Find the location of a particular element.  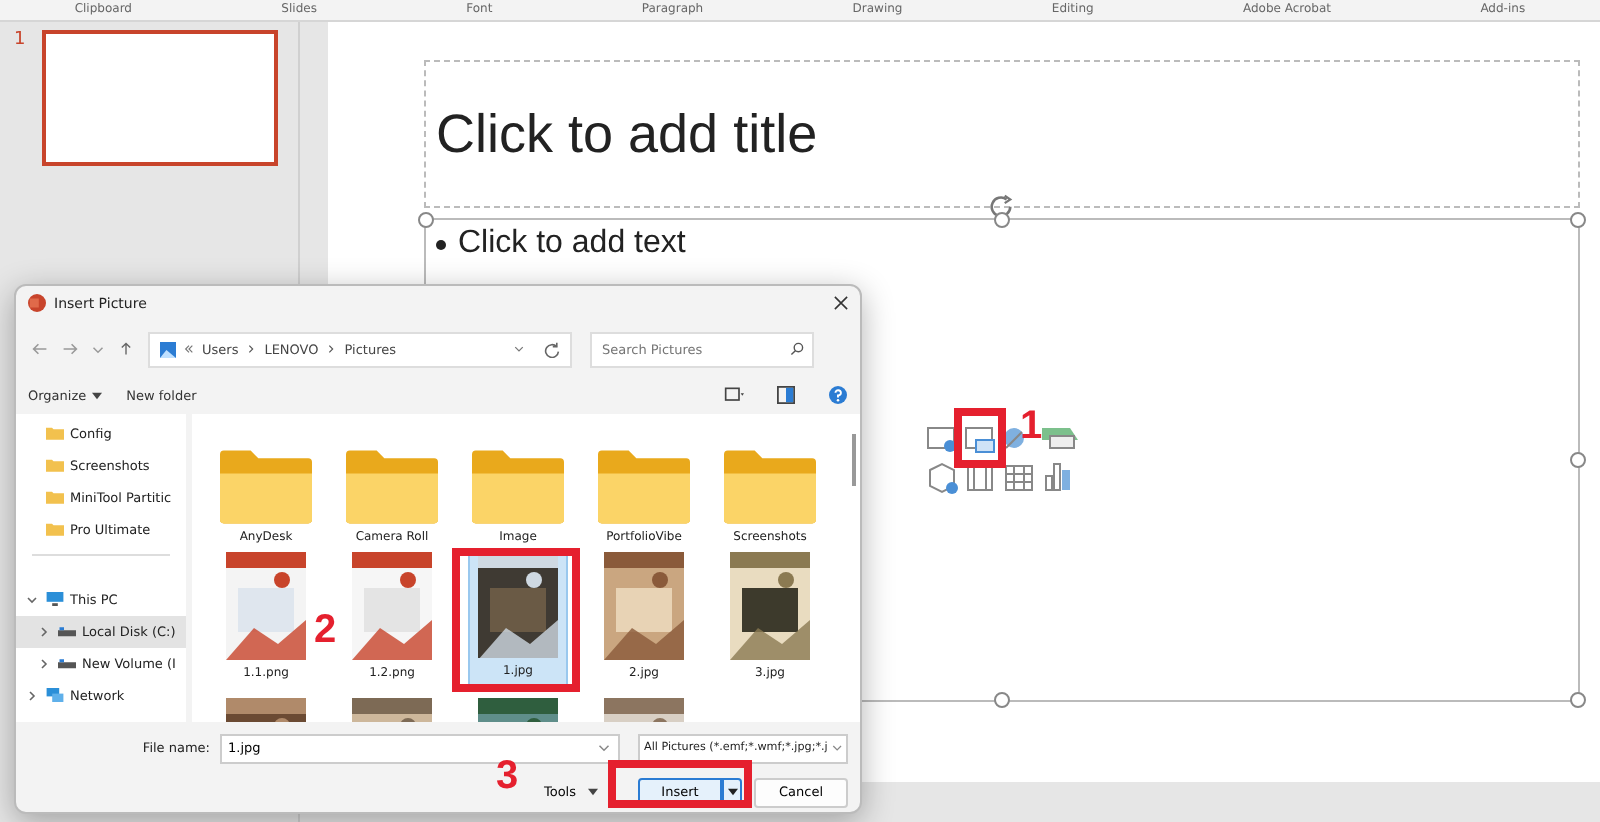

network-icon is located at coordinates (55, 695).